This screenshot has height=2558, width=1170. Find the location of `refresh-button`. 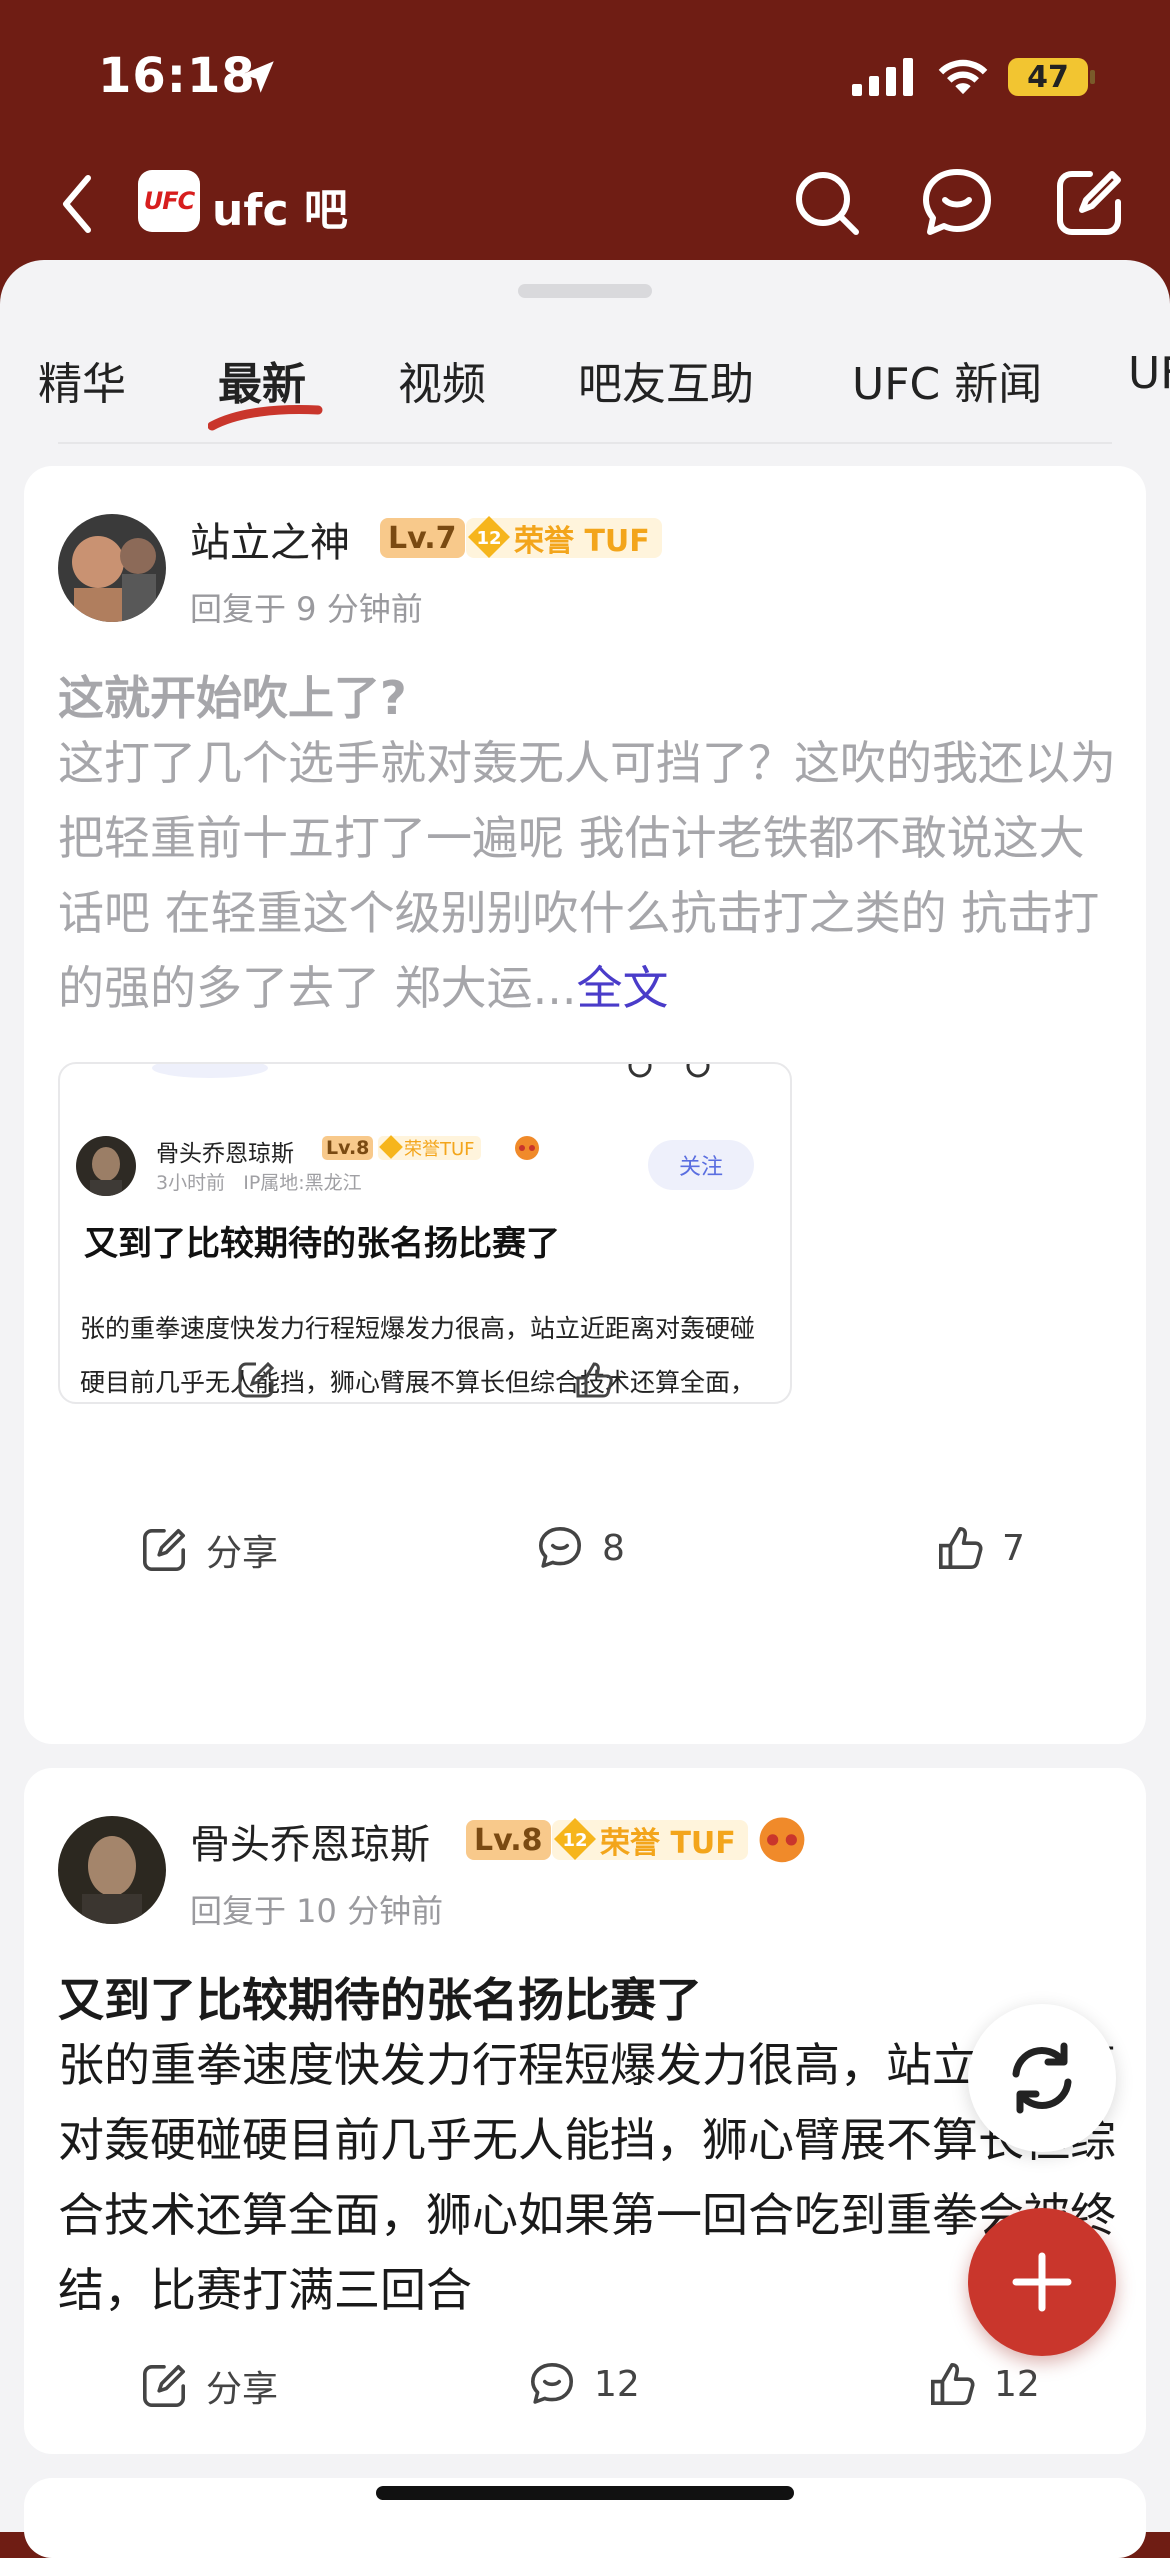

refresh-button is located at coordinates (1042, 2078).